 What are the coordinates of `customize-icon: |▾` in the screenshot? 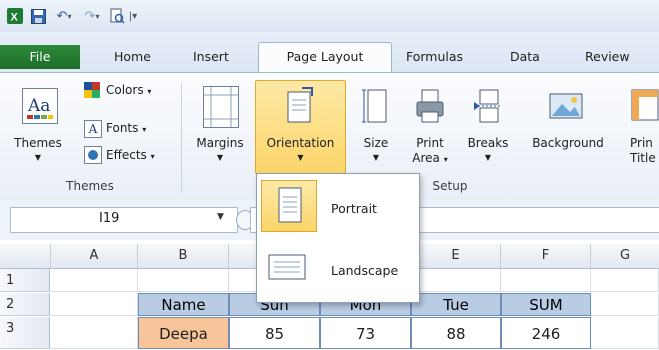 It's located at (133, 16).